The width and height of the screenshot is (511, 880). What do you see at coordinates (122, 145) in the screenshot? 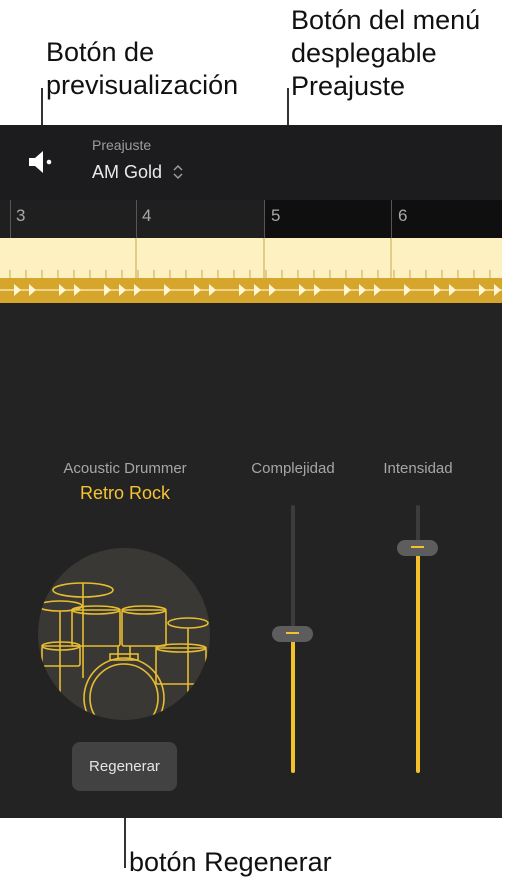
I see `preset-label: Preajuste` at bounding box center [122, 145].